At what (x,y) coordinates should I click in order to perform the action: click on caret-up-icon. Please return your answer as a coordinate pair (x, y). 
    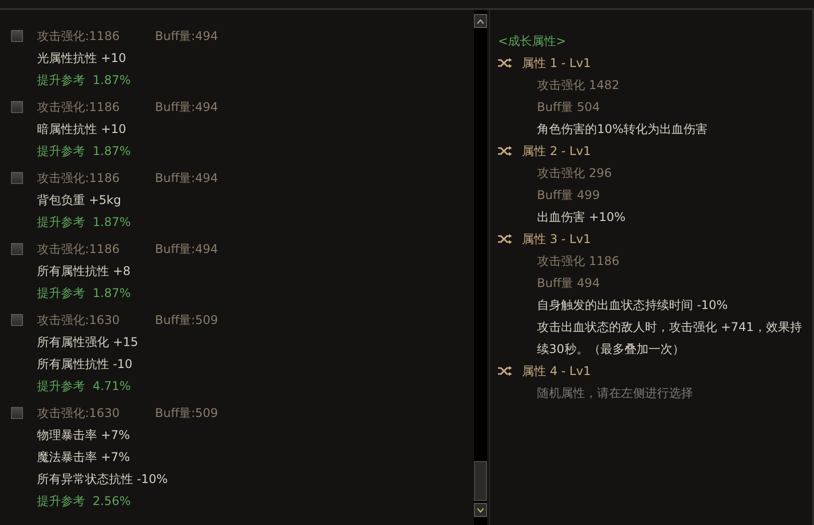
    Looking at the image, I should click on (480, 21).